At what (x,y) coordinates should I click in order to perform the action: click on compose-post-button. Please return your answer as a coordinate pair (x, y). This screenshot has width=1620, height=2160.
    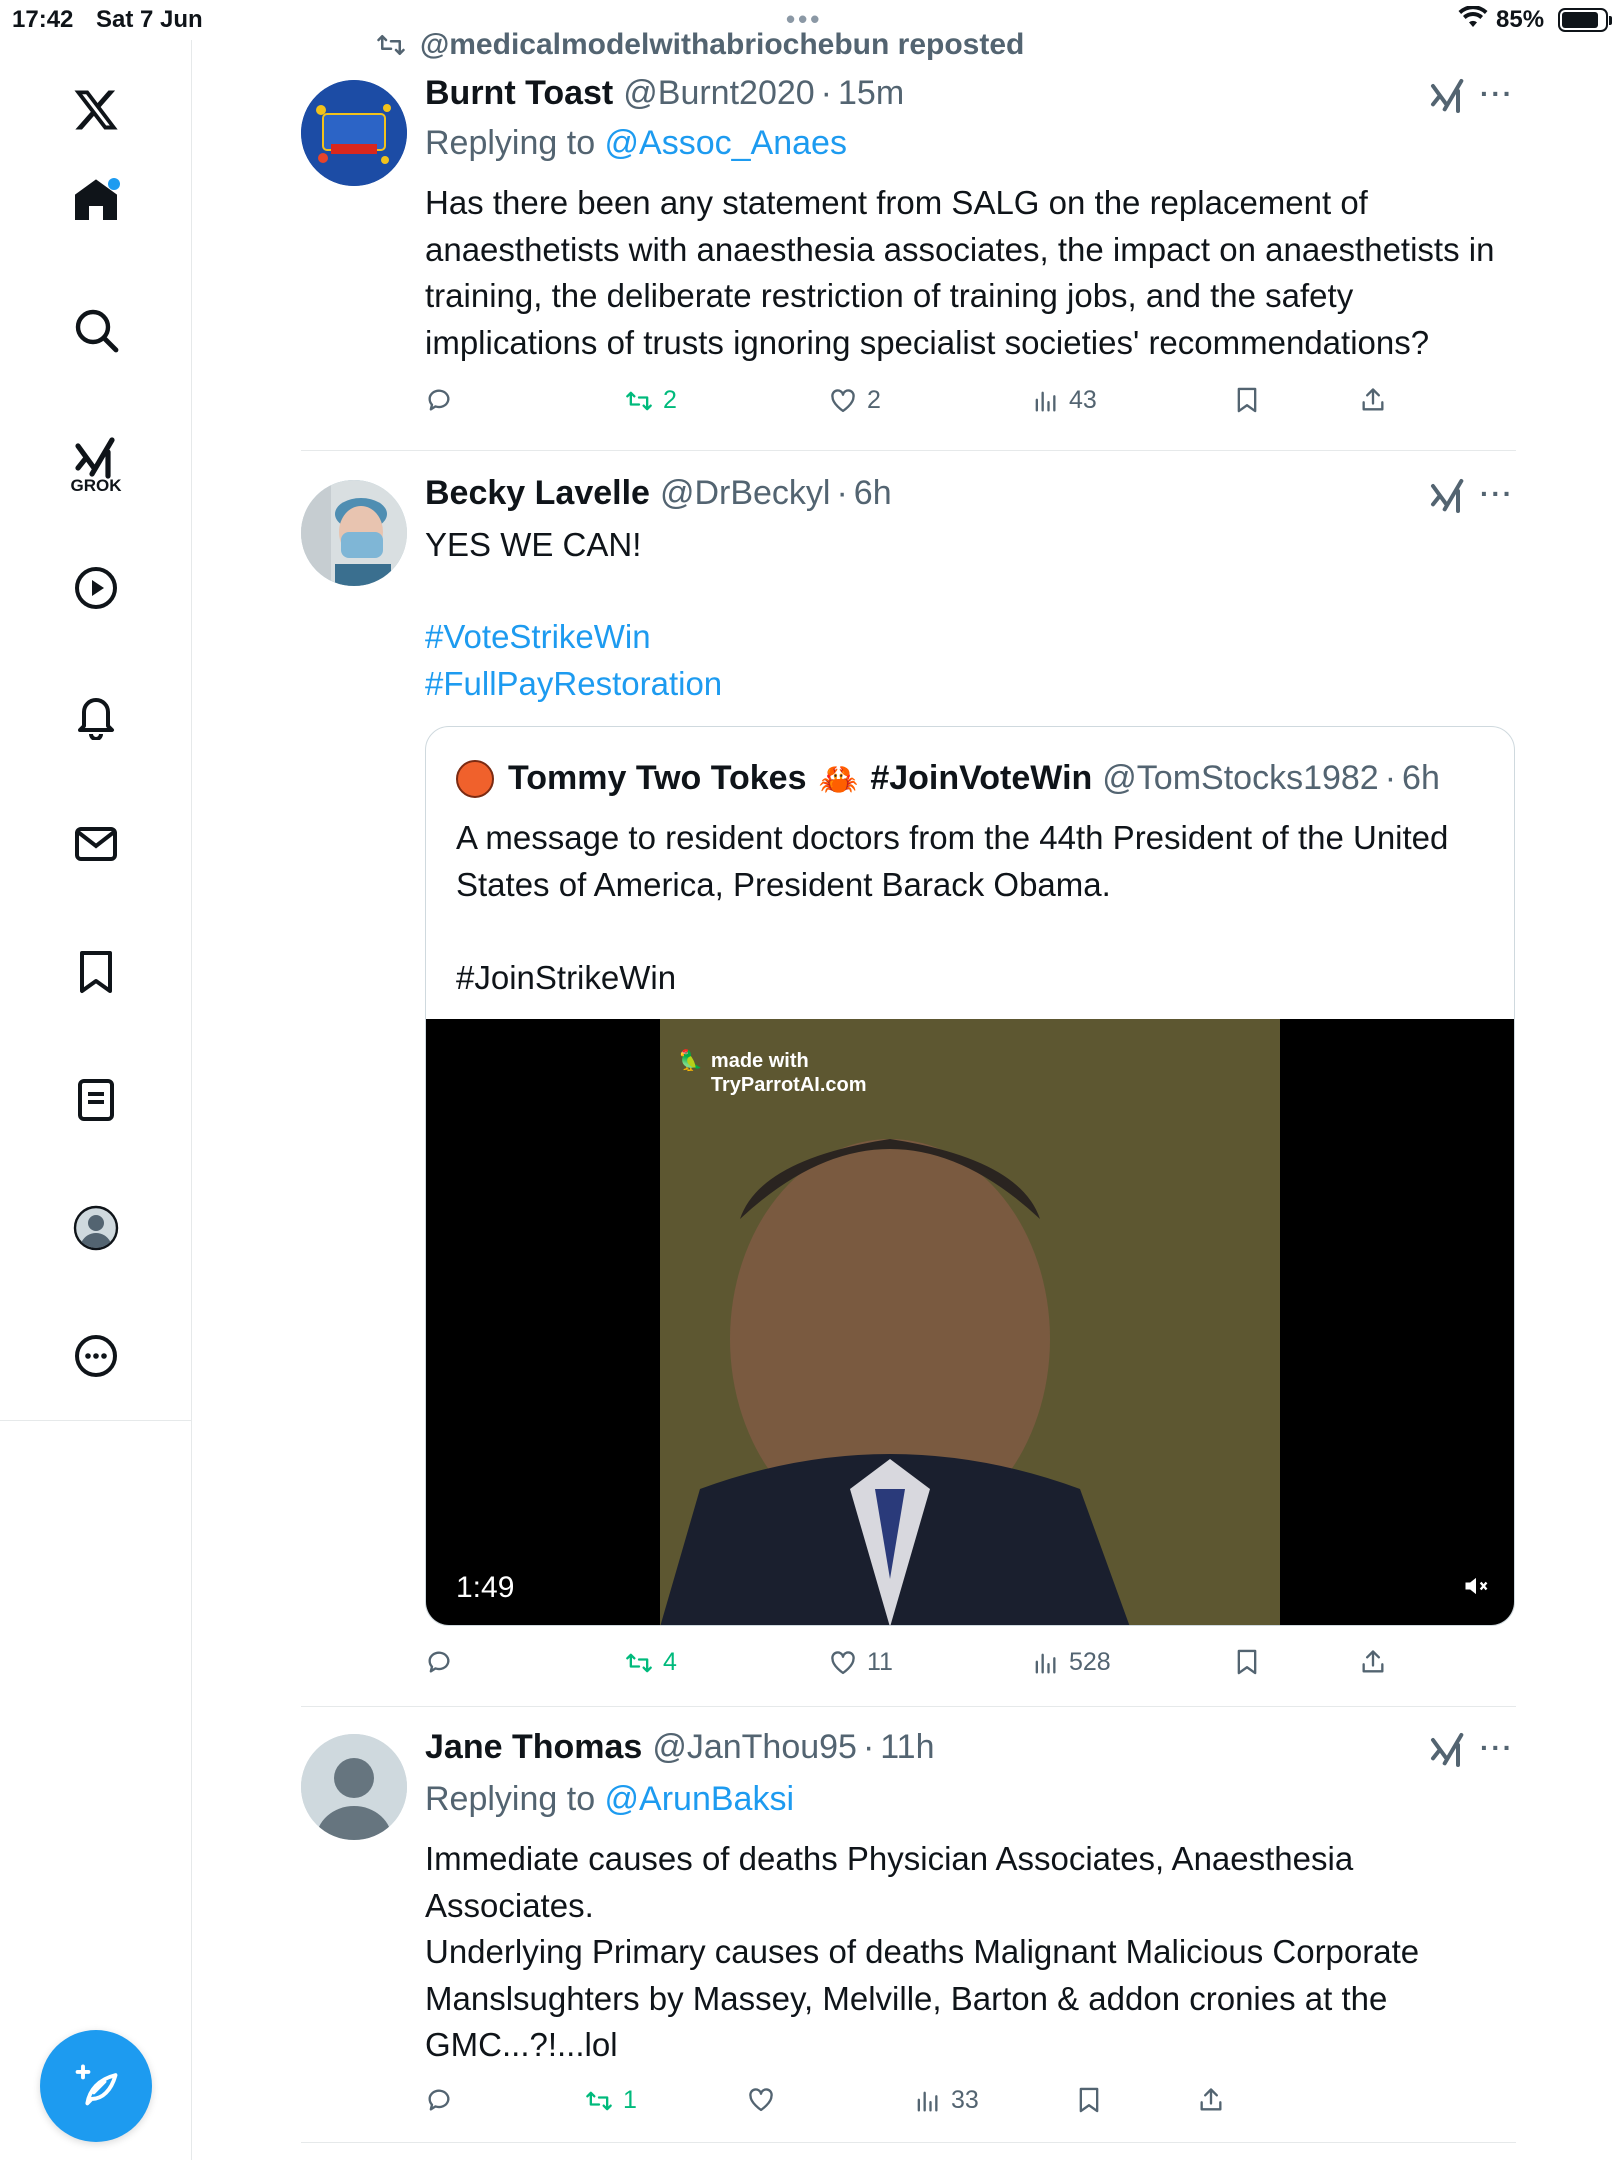
    Looking at the image, I should click on (96, 2086).